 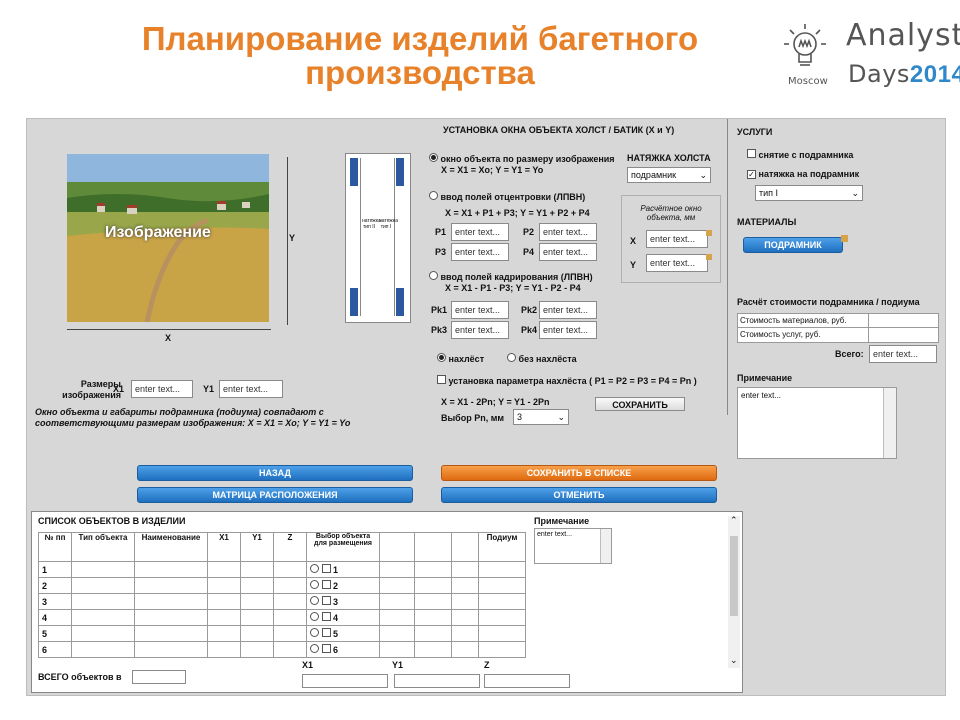 I want to click on option-centering: ввод полей отцентровки (ЛПВН), so click(x=507, y=196).